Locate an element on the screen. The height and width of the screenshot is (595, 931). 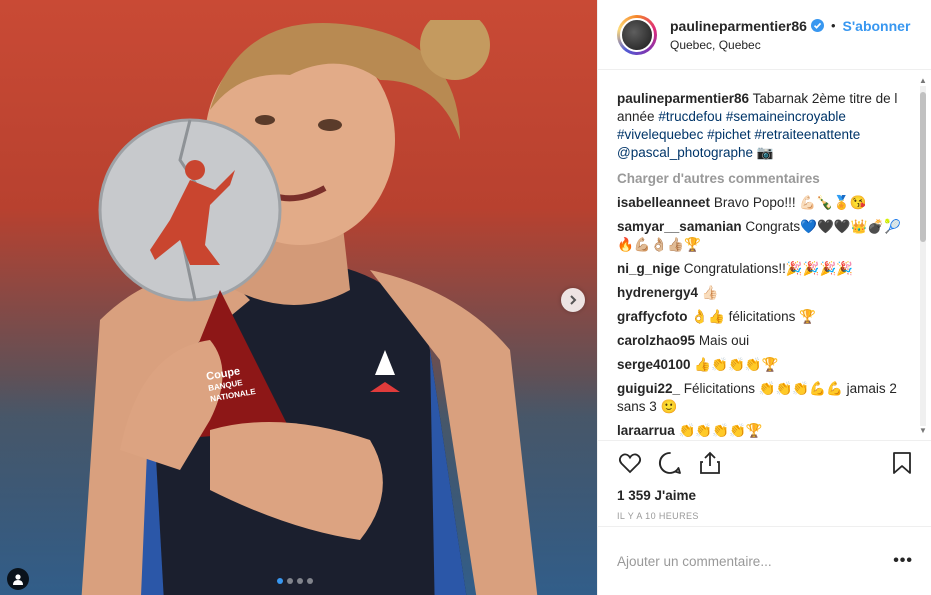
comment-text: 👍👏👏👏🏆 is located at coordinates (736, 364).